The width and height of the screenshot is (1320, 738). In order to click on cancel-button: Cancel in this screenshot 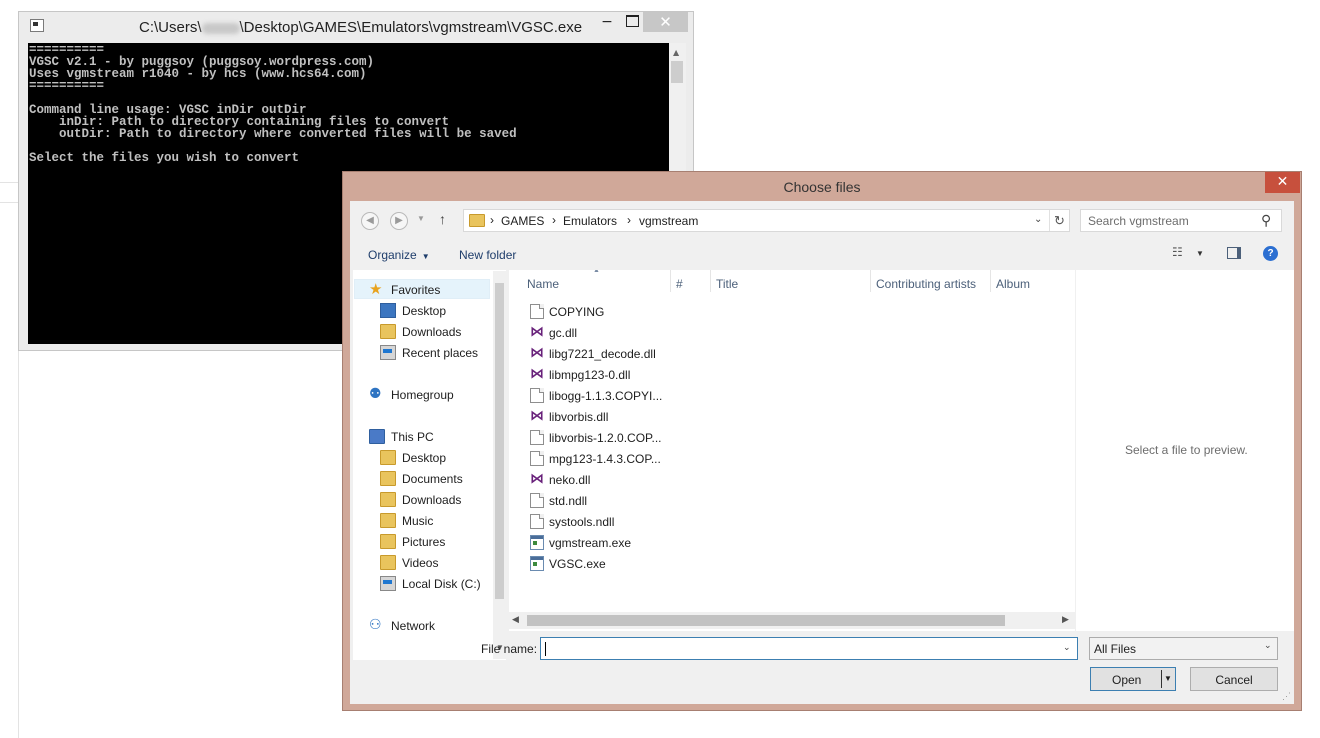, I will do `click(1234, 679)`.